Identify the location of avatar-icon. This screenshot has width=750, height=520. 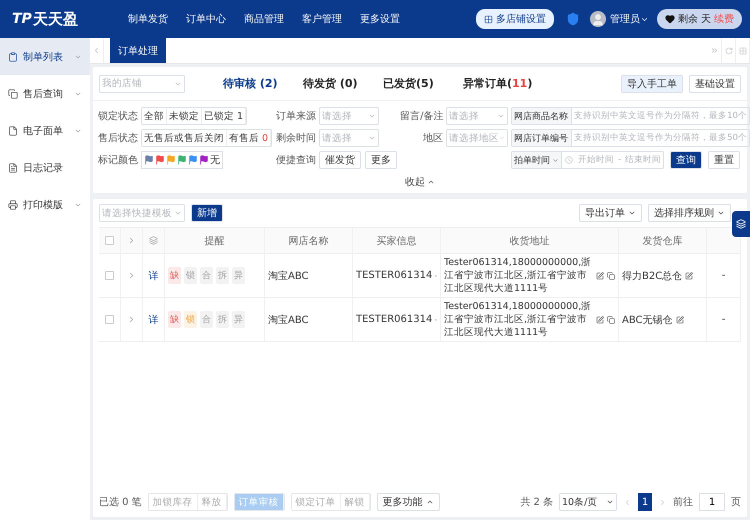
(598, 19).